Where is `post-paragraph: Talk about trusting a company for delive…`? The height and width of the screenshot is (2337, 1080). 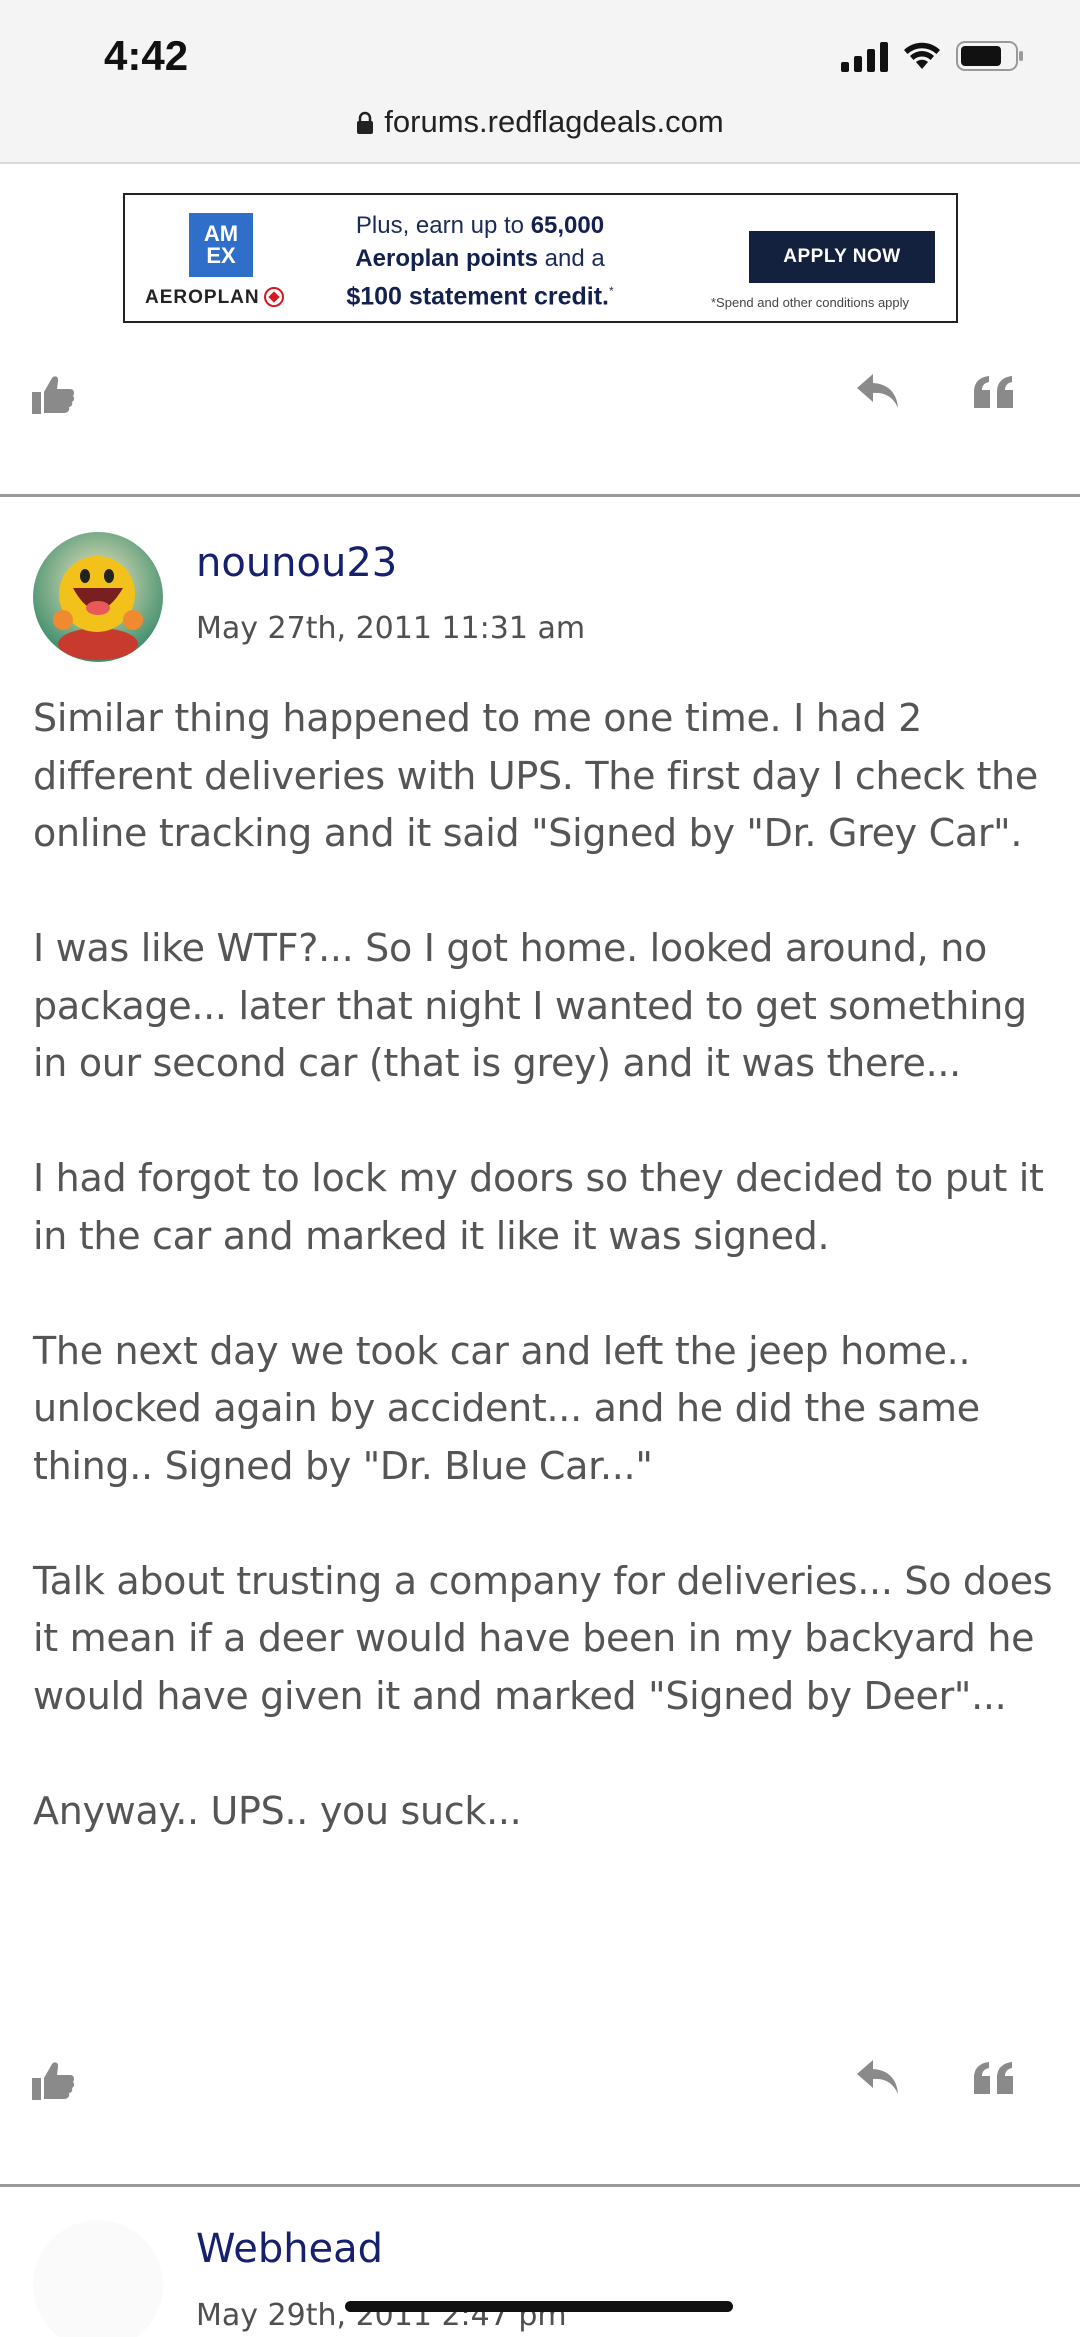 post-paragraph: Talk about trusting a company for delive… is located at coordinates (543, 1638).